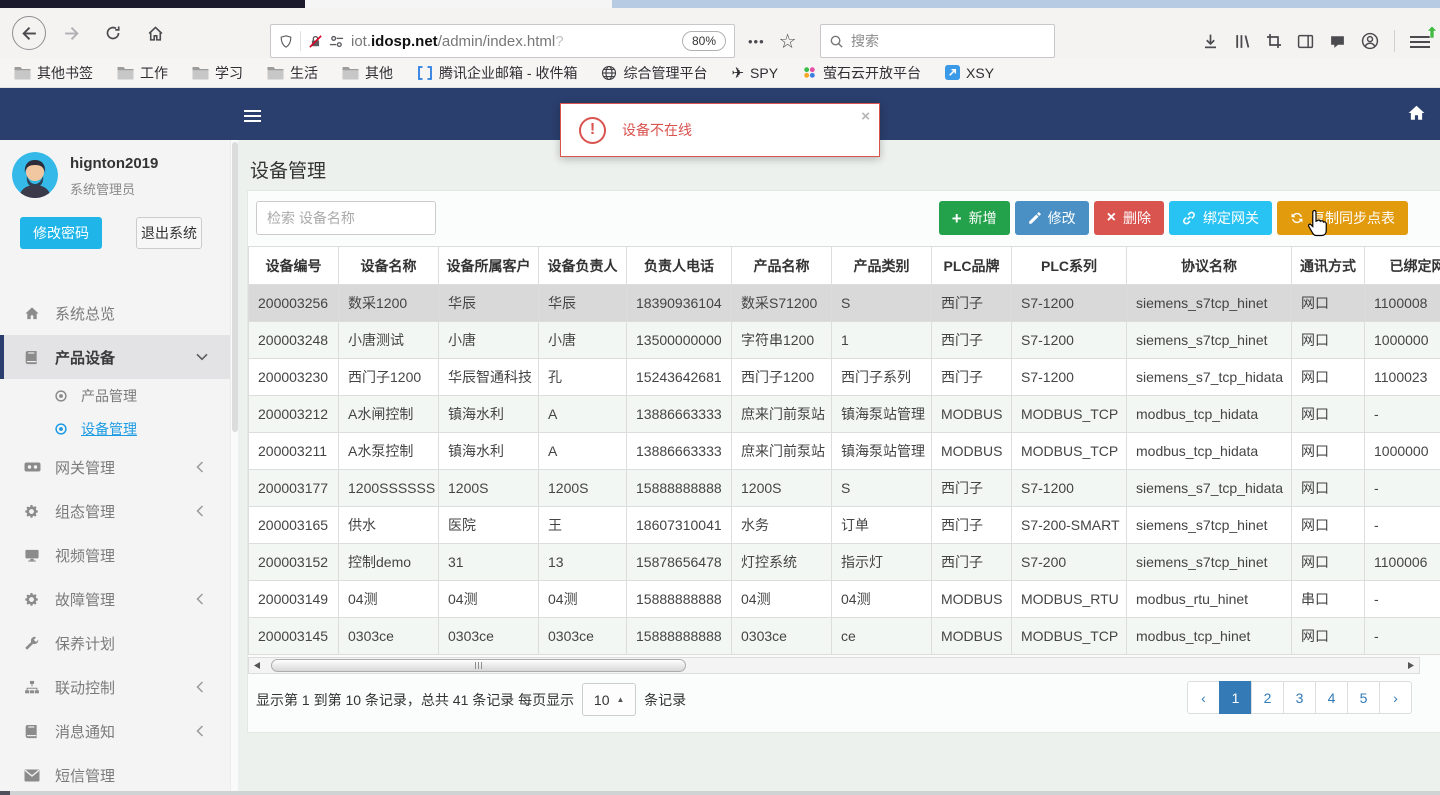 Image resolution: width=1440 pixels, height=795 pixels. I want to click on column-header: PLC品牌, so click(971, 265).